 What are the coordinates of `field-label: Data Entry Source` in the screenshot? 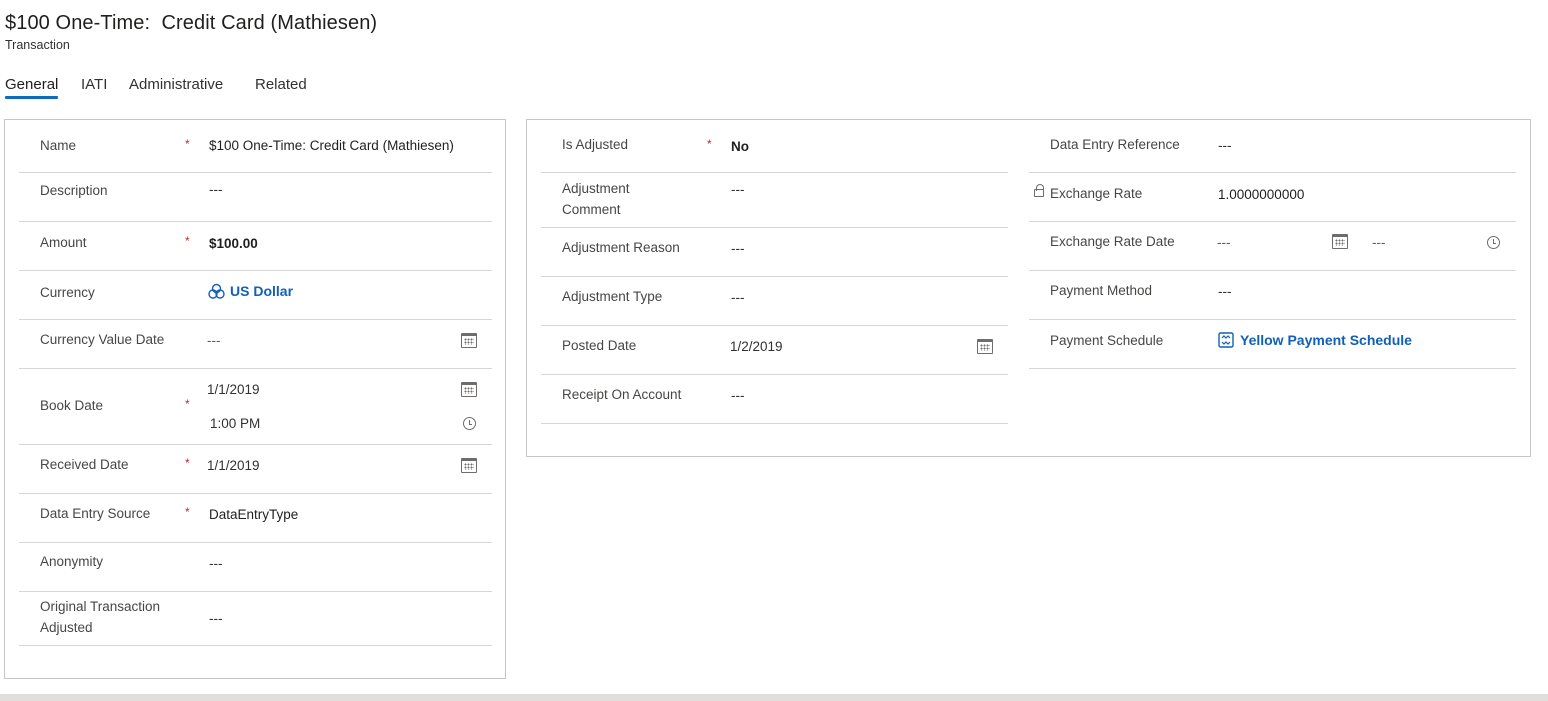 It's located at (95, 513).